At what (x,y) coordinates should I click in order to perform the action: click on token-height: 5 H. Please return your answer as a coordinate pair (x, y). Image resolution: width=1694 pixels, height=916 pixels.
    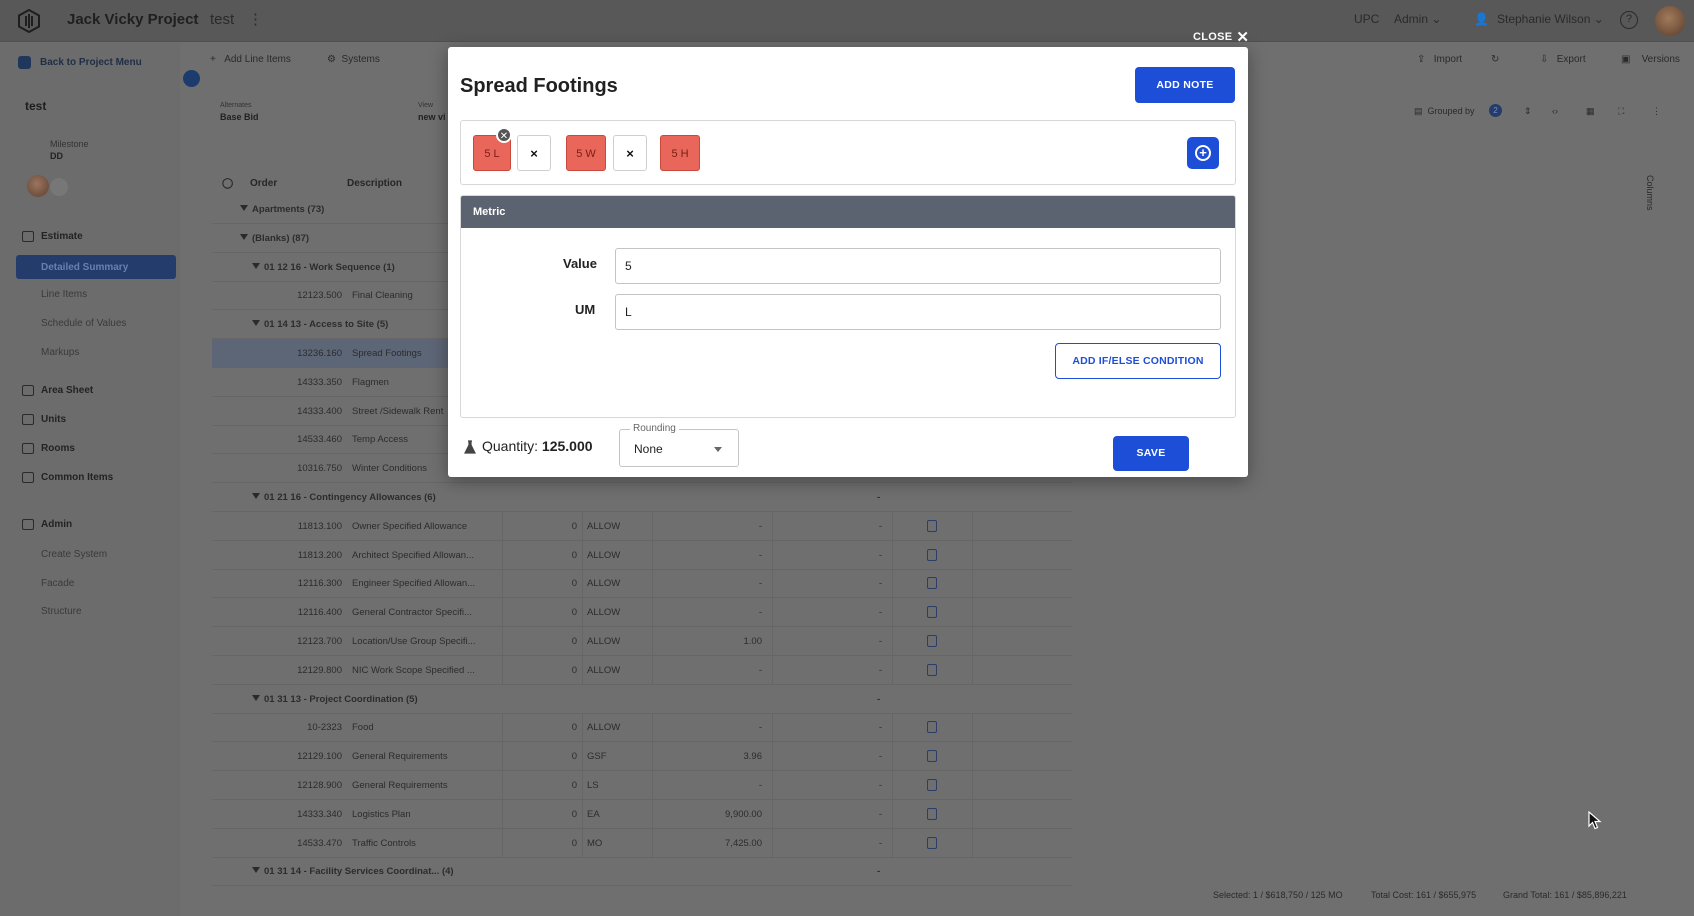
    Looking at the image, I should click on (680, 153).